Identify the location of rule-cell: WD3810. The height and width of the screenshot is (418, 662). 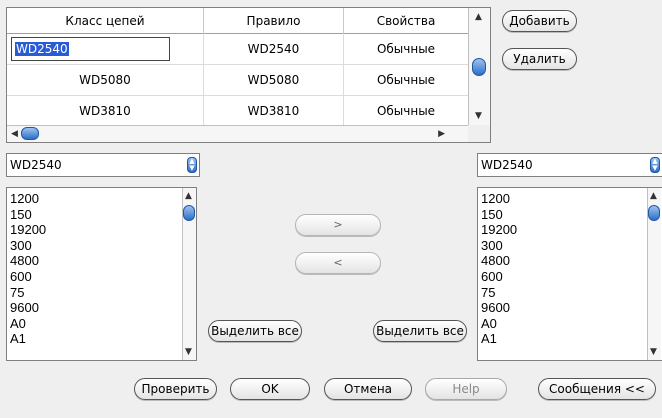
(274, 110).